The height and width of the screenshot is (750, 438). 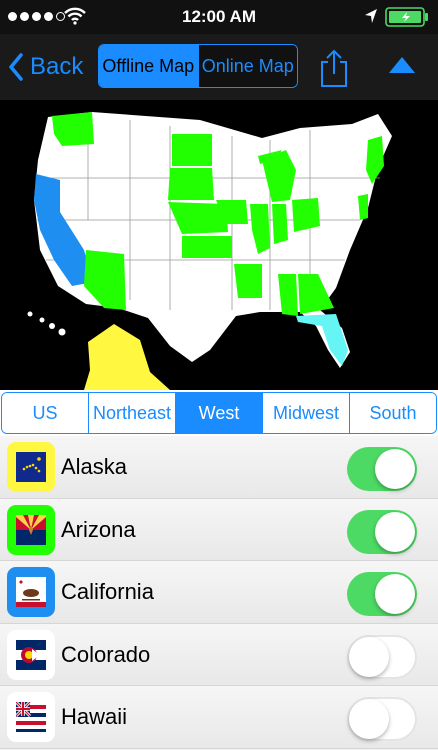 What do you see at coordinates (127, 357) in the screenshot?
I see `state-alaska` at bounding box center [127, 357].